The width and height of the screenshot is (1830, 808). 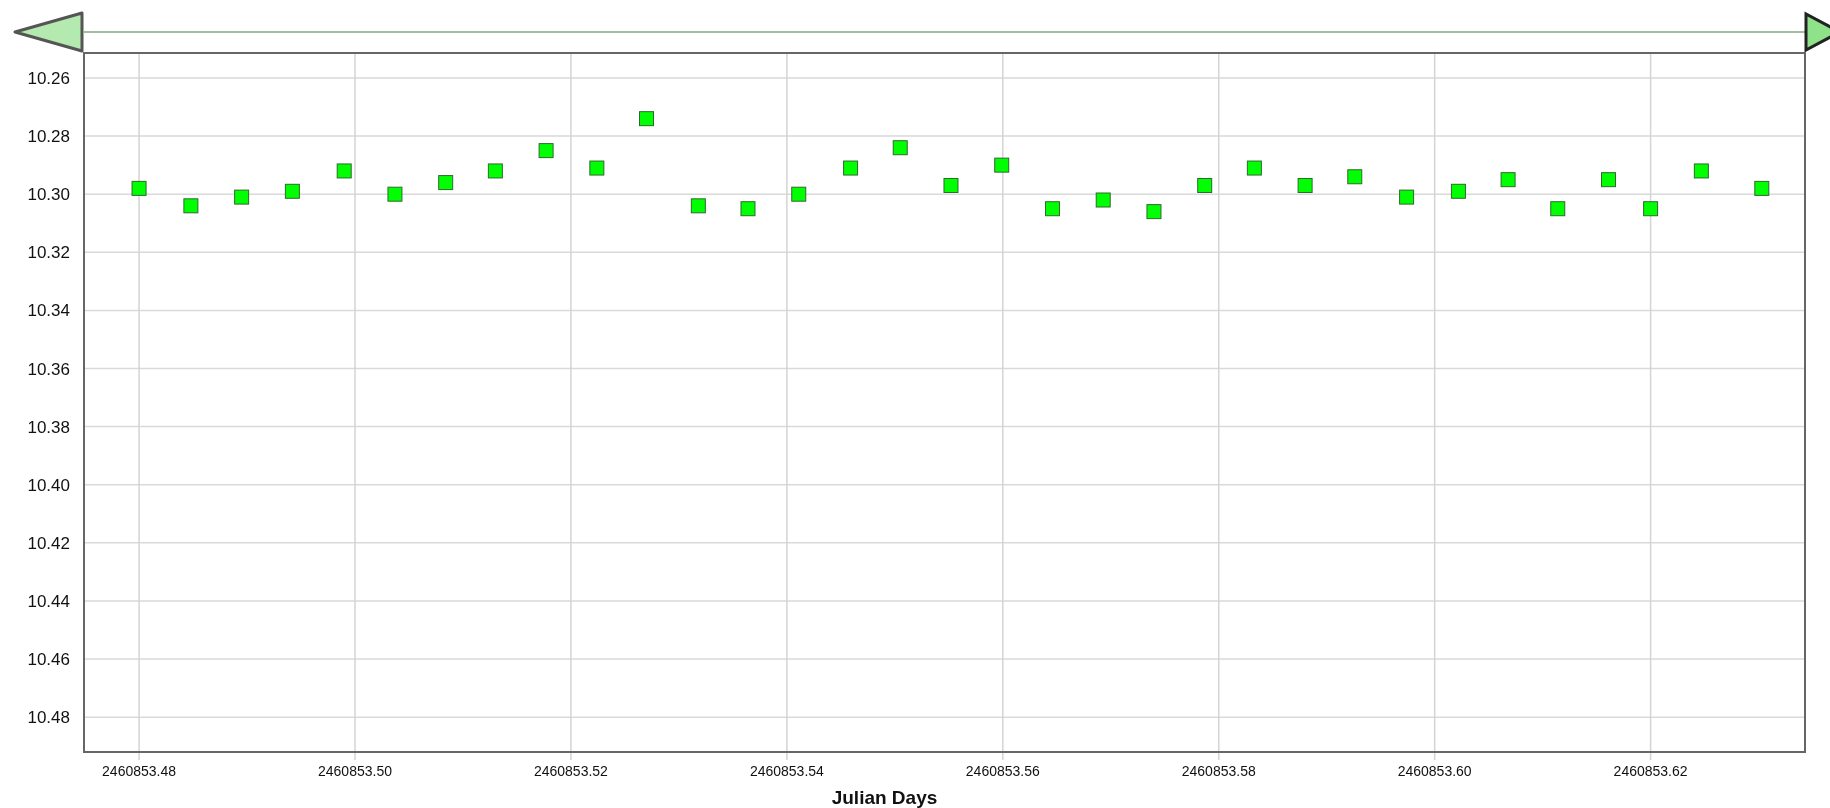 What do you see at coordinates (48, 195) in the screenshot?
I see `y-axis-label: 10.30` at bounding box center [48, 195].